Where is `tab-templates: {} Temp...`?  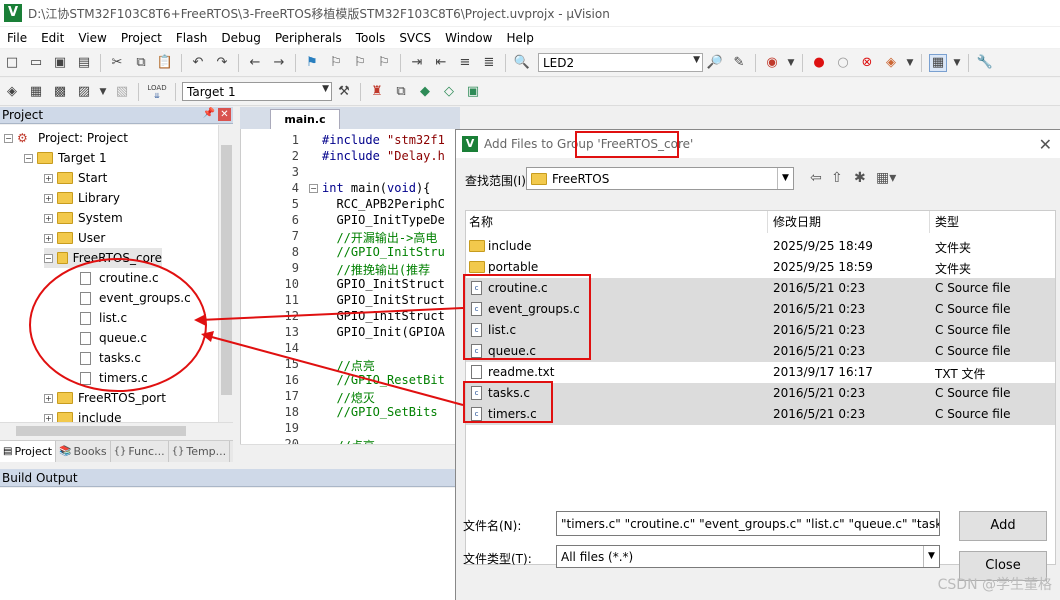 tab-templates: {} Temp... is located at coordinates (200, 451).